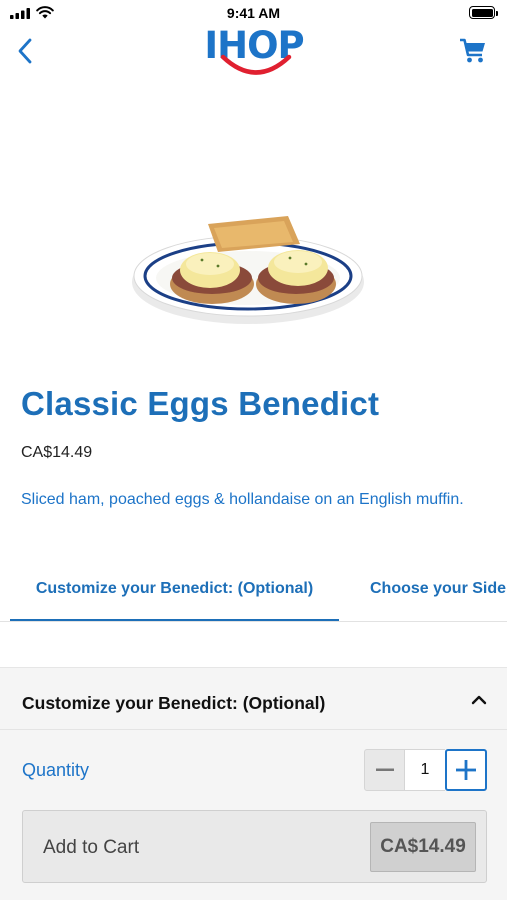  What do you see at coordinates (26, 51) in the screenshot?
I see `chevron-left-icon` at bounding box center [26, 51].